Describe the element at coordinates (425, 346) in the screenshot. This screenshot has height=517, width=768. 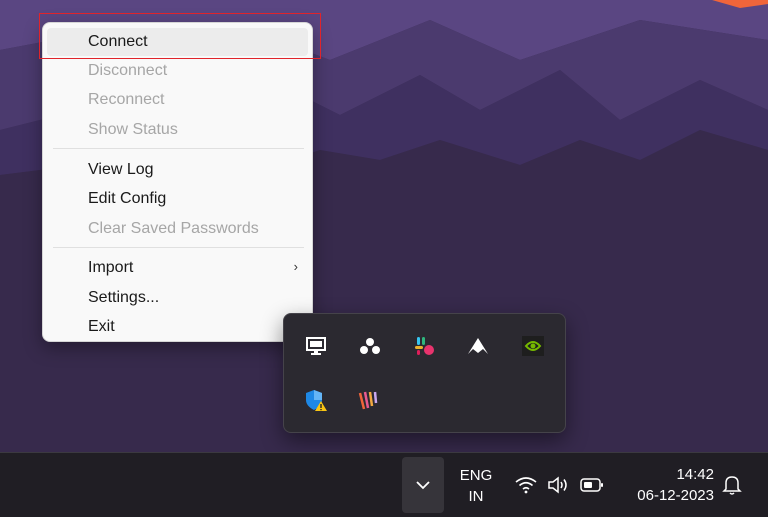
I see `slack-icon` at that location.